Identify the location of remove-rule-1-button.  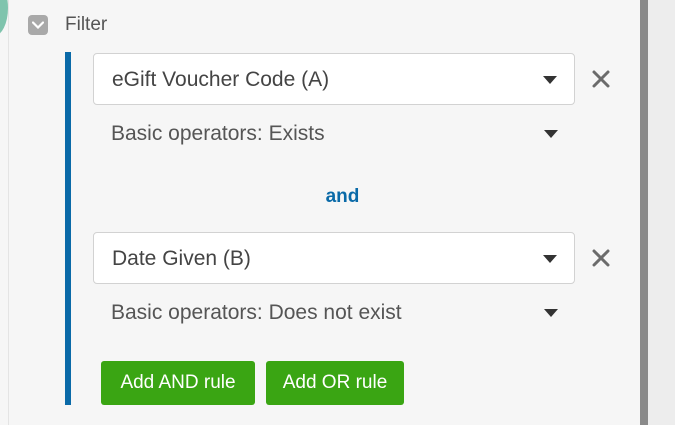
(601, 79).